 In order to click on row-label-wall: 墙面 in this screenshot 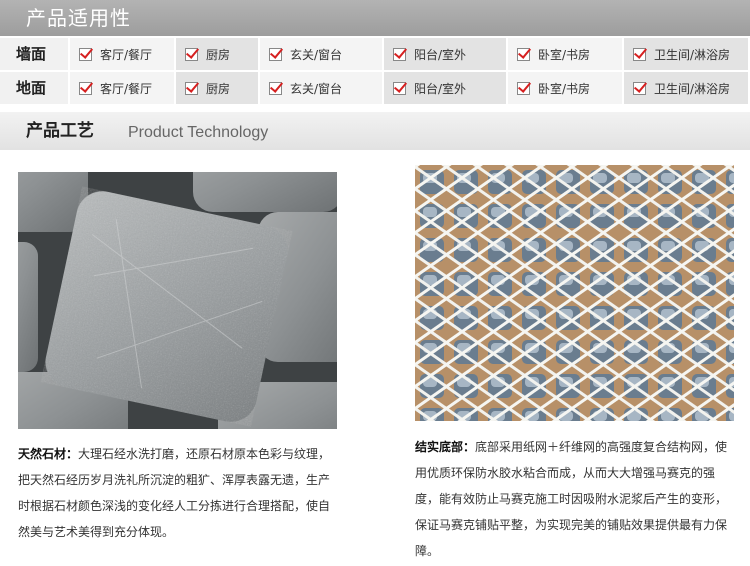, I will do `click(34, 54)`.